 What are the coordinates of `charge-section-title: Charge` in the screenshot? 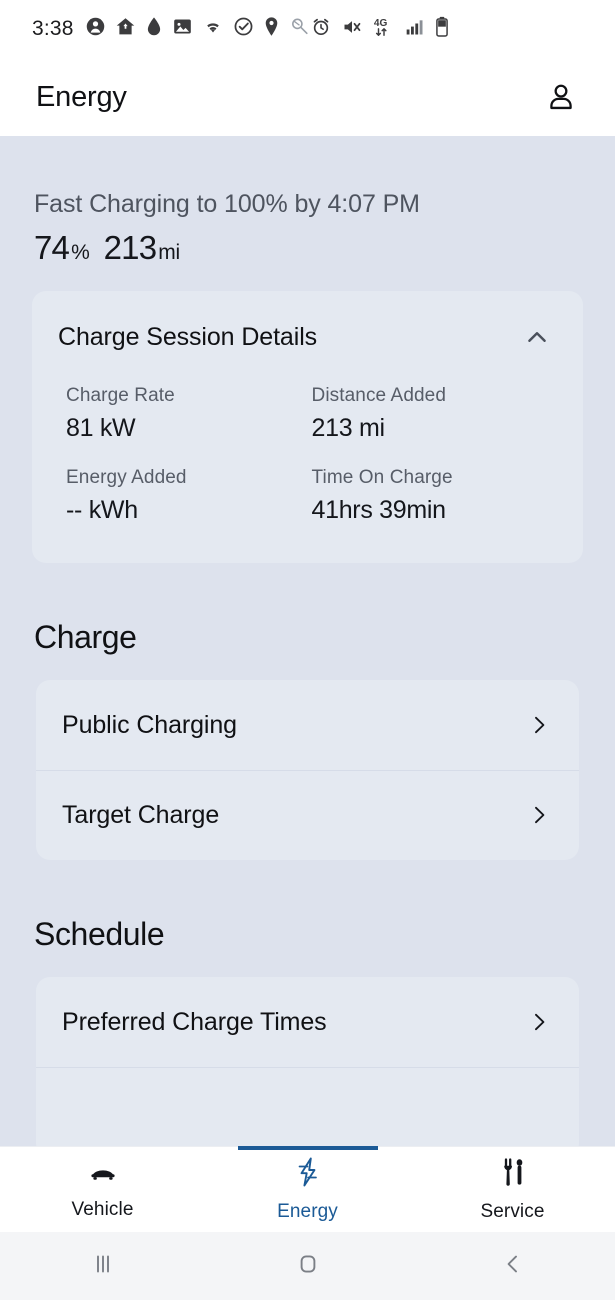 It's located at (85, 637).